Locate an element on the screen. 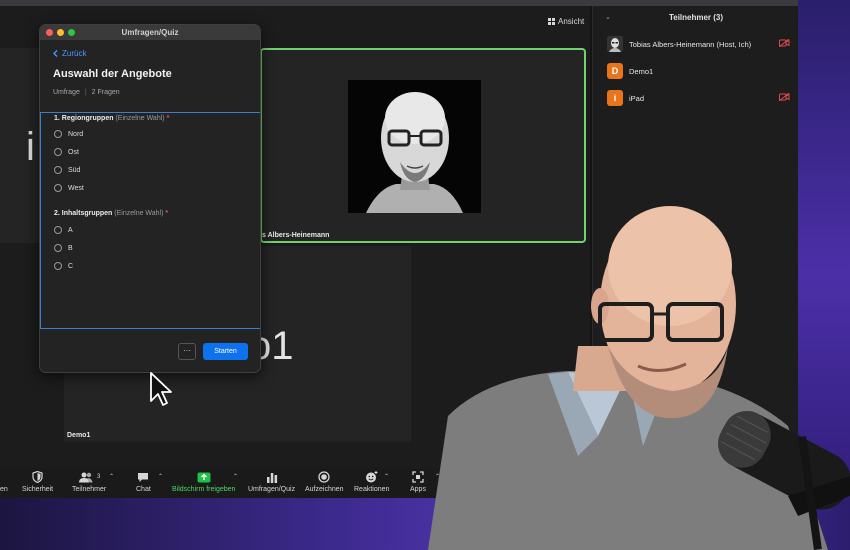 The width and height of the screenshot is (850, 550). participant-row: Tobias Albers-Heinemann (Host, Ich) is located at coordinates (699, 44).